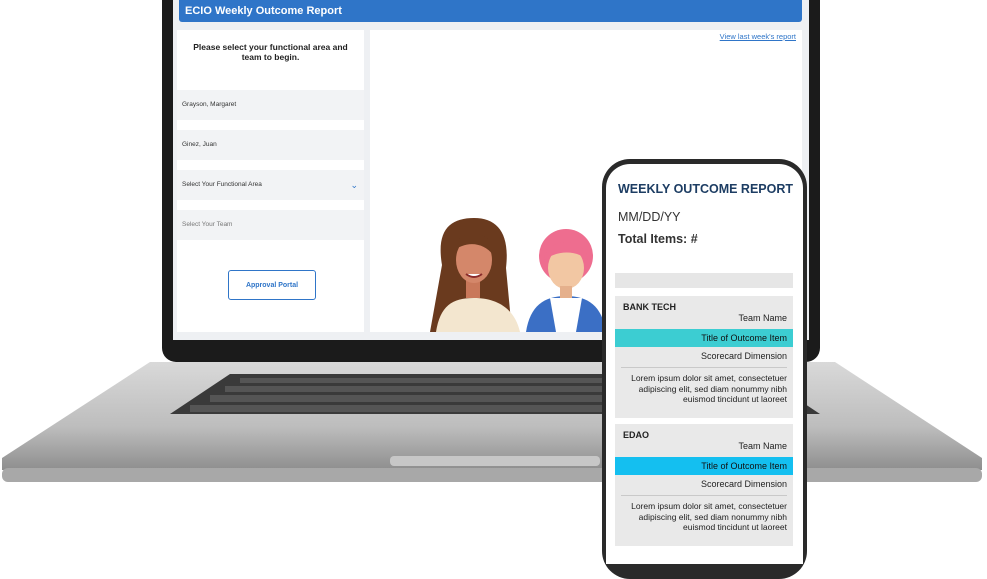 Image resolution: width=987 pixels, height=579 pixels. I want to click on approval-portal-button: Approval Portal, so click(272, 285).